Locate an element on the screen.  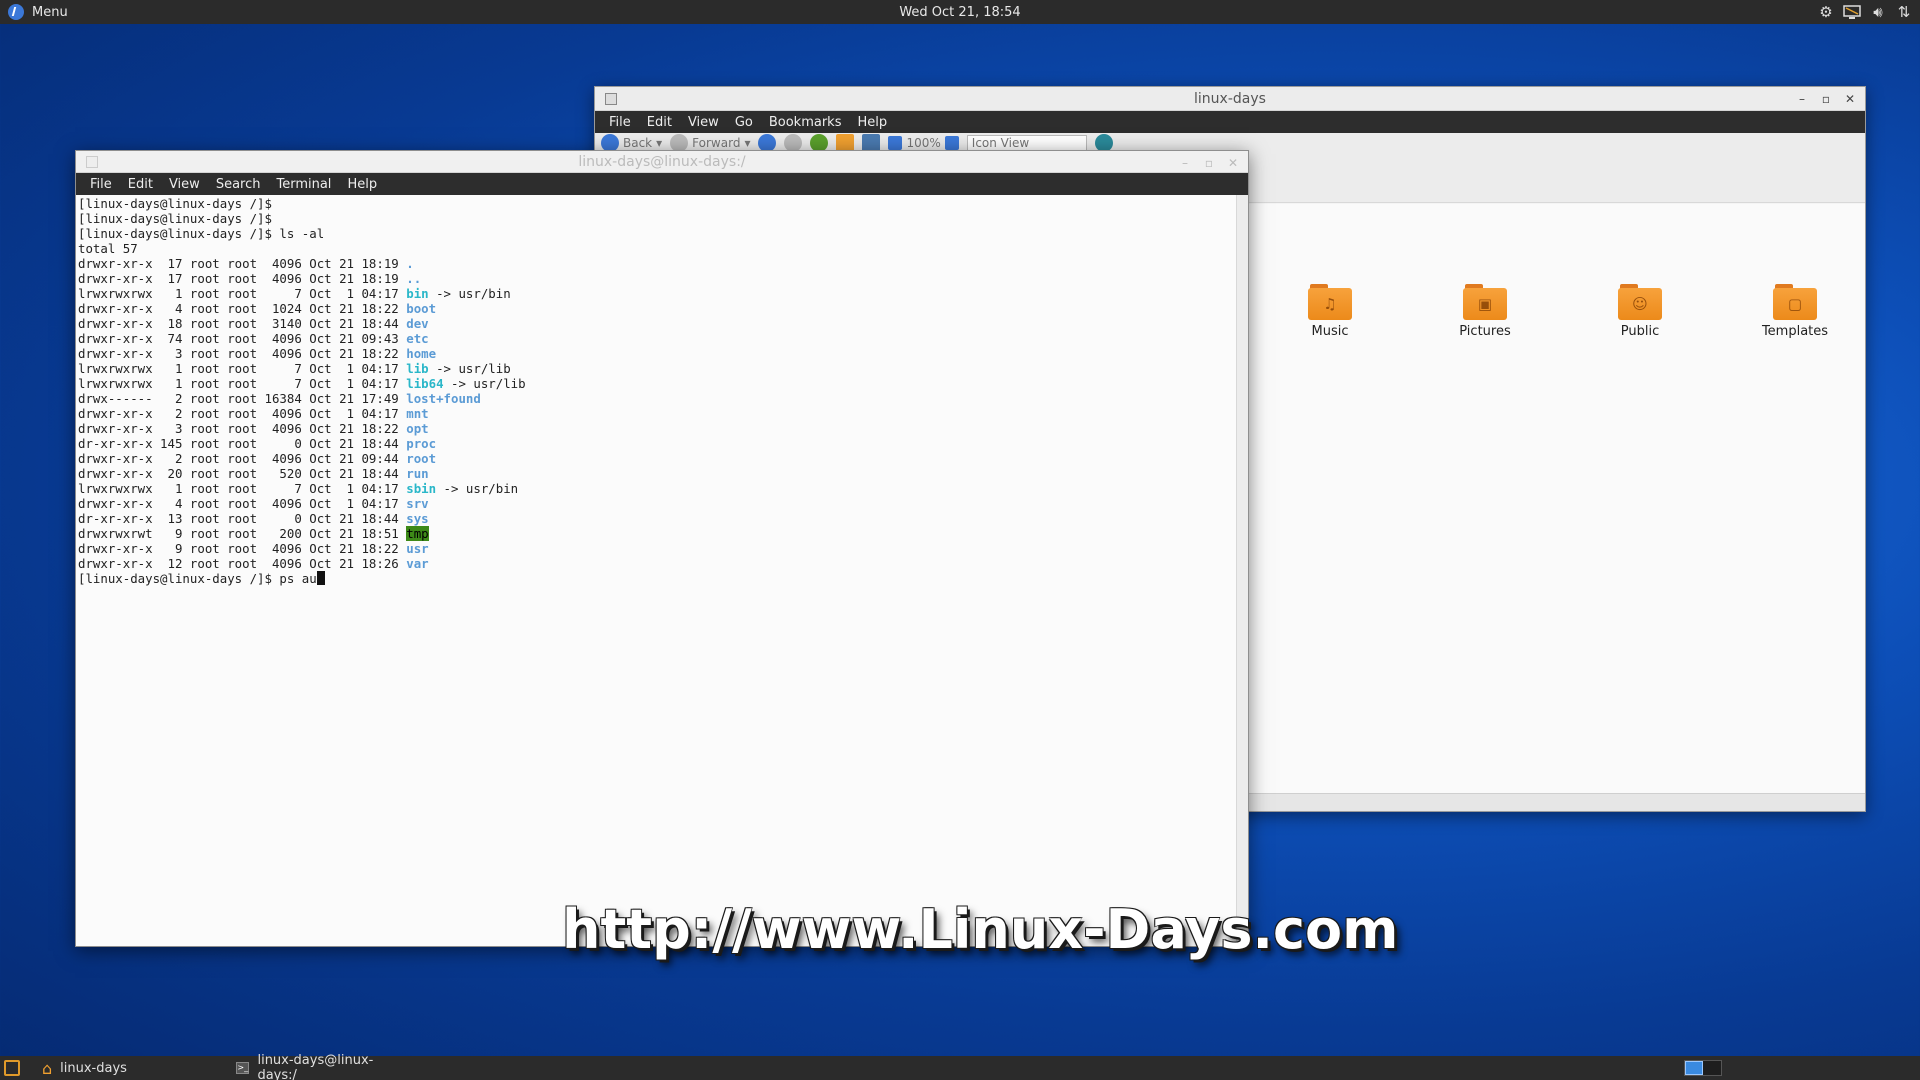
file-manager-title: linux-days is located at coordinates (1230, 98).